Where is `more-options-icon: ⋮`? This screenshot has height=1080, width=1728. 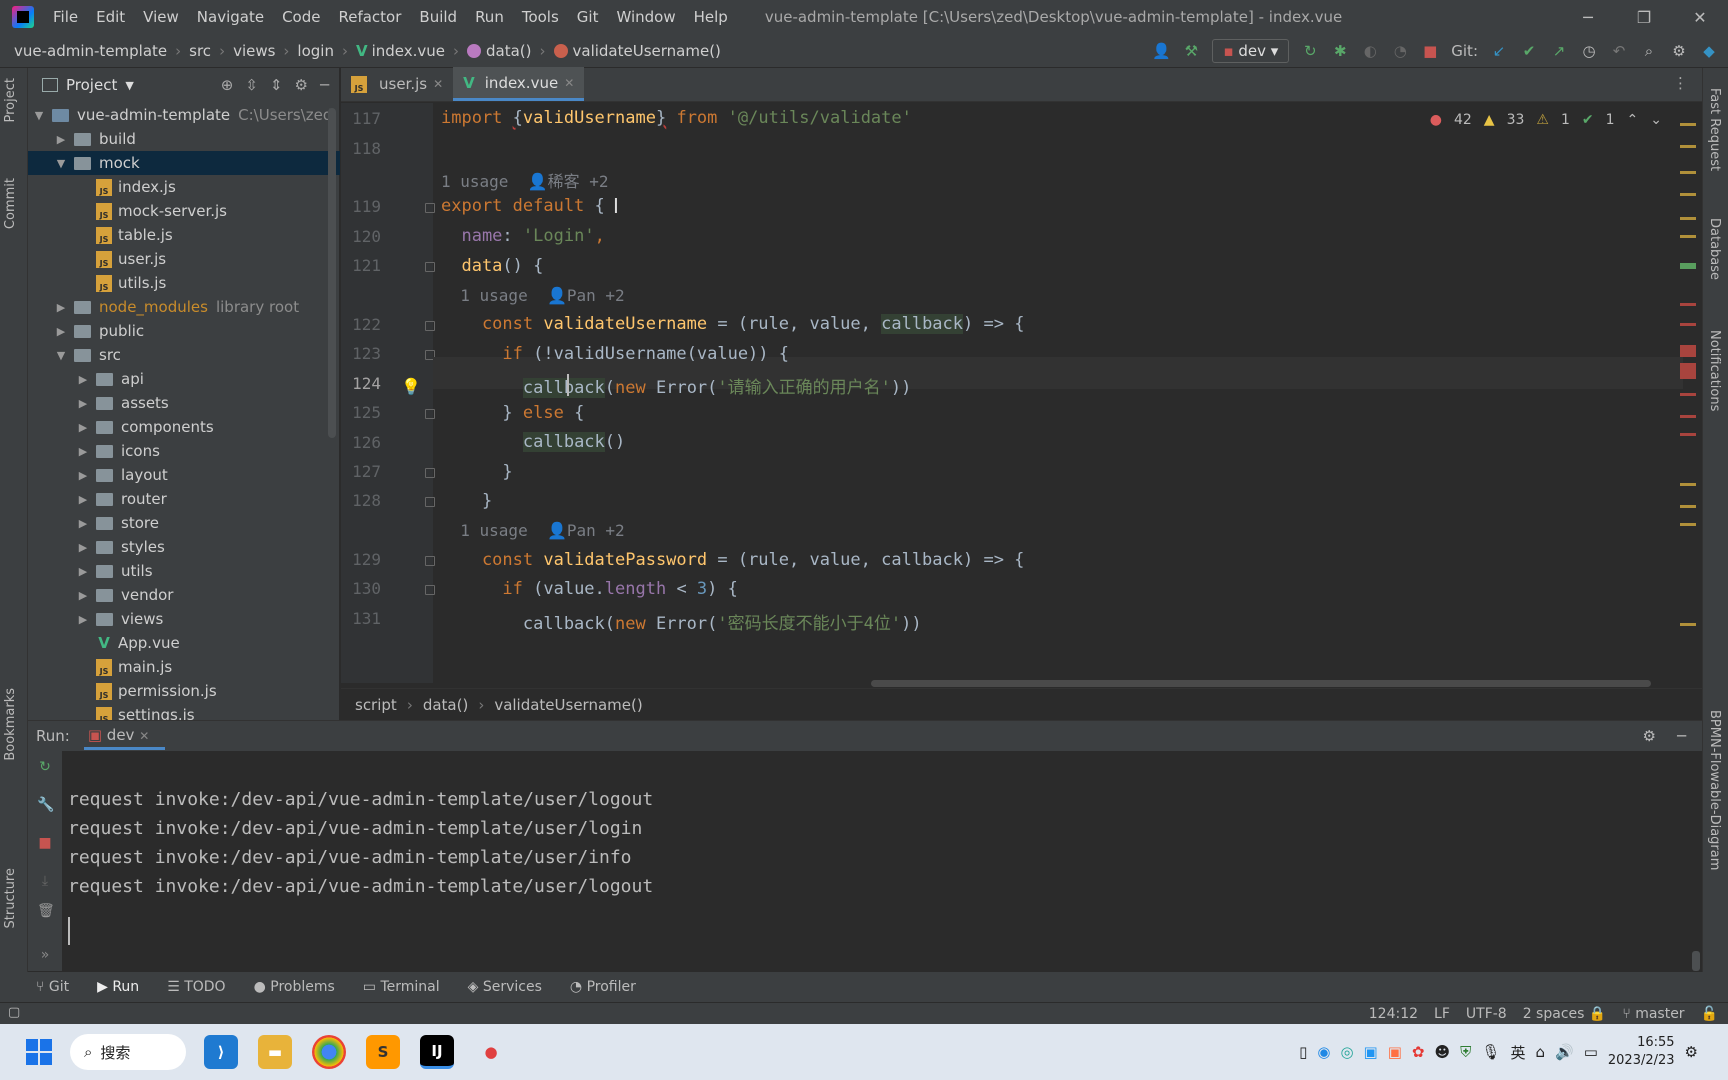
more-options-icon: ⋮ is located at coordinates (1680, 83).